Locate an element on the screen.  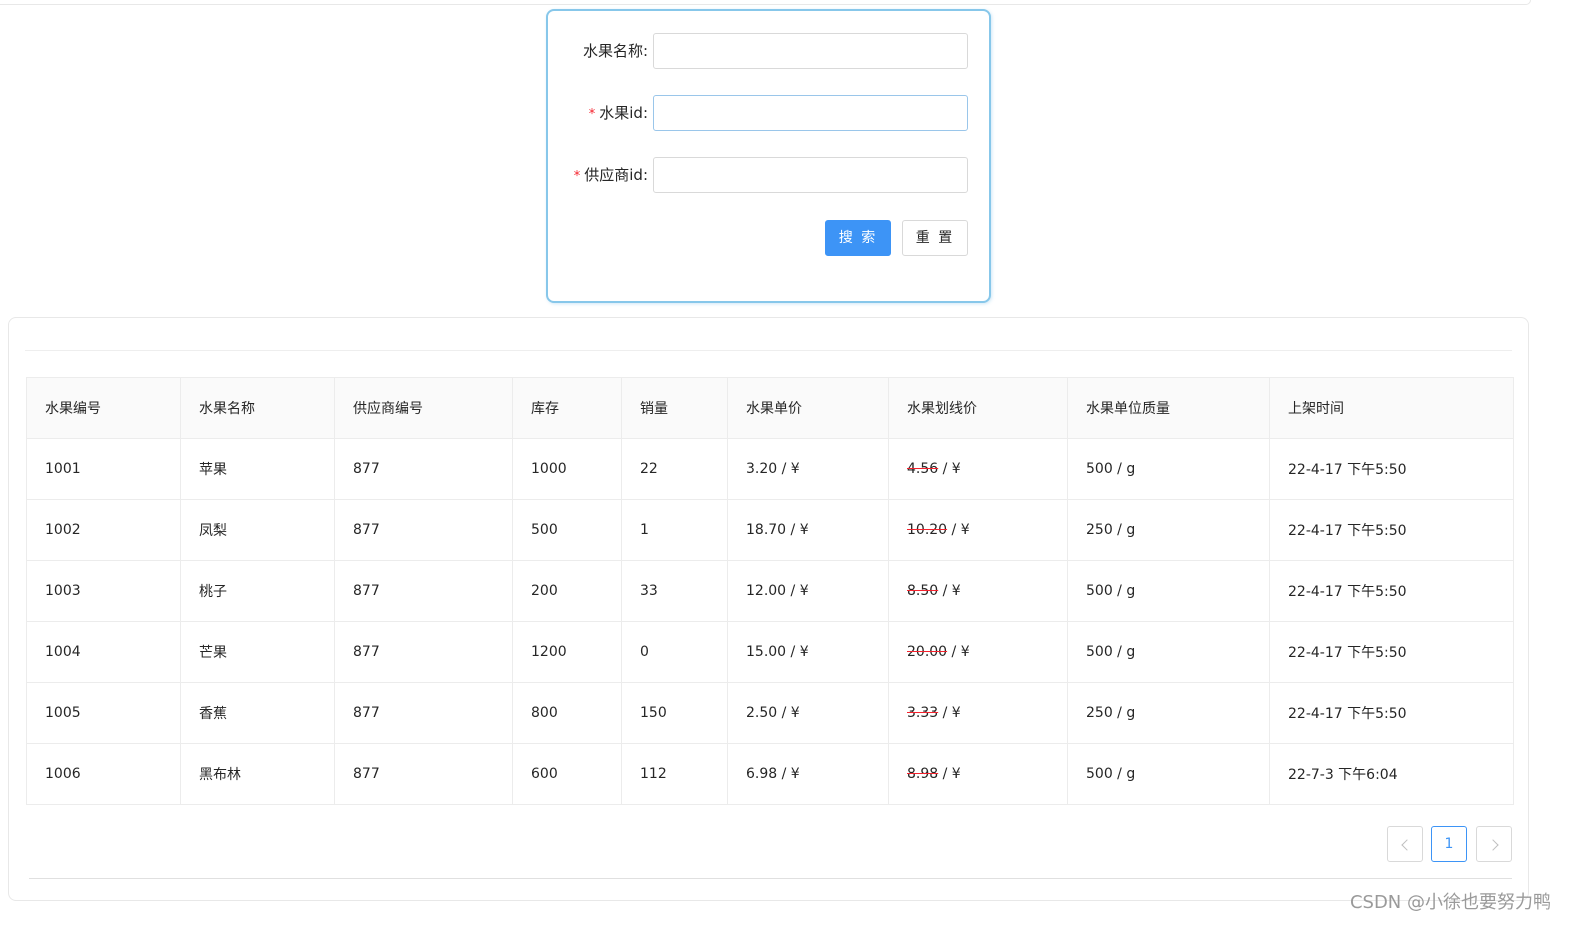
cell-fruit-id: 1005 is located at coordinates (103, 713).